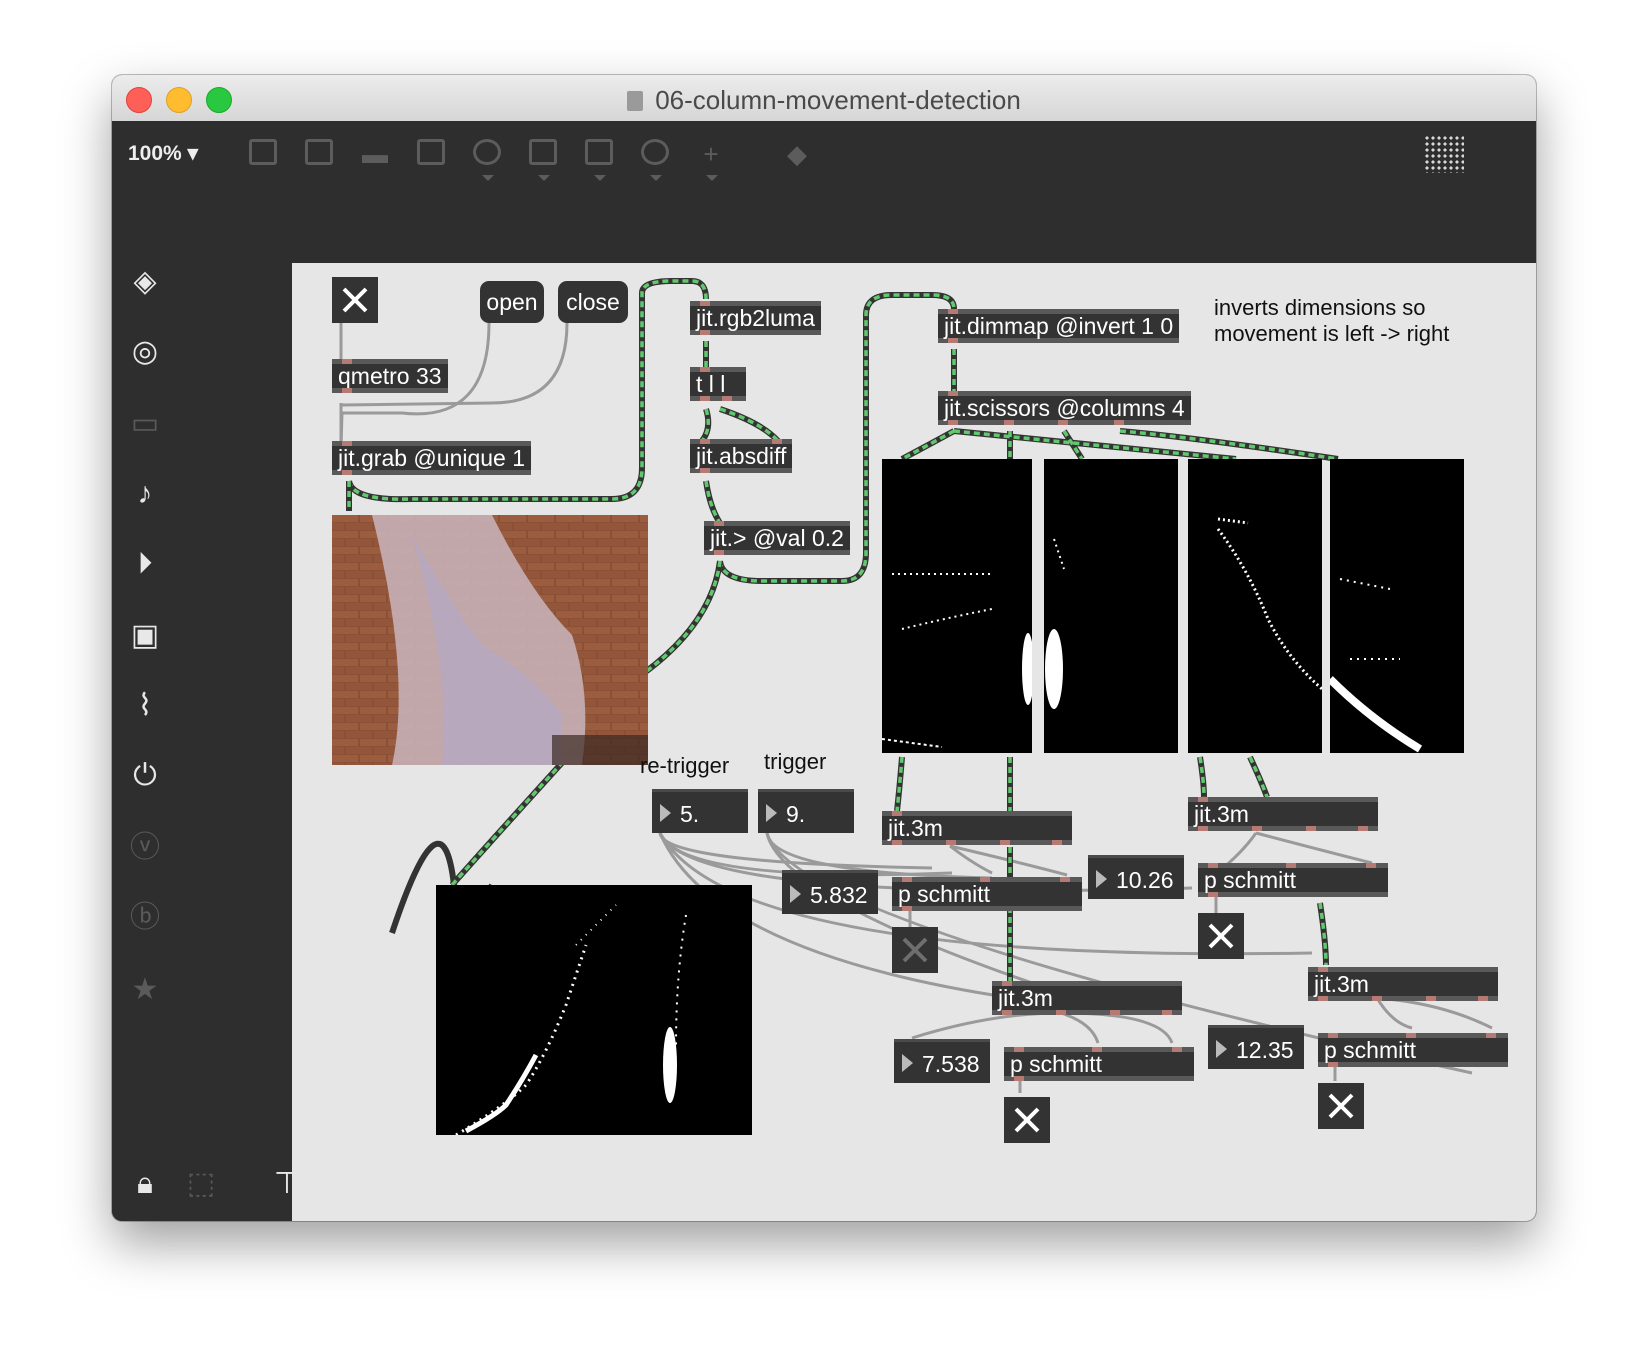 The image size is (1640, 1364). Describe the element at coordinates (942, 1061) in the screenshot. I see `mean-number-3: 7.538` at that location.